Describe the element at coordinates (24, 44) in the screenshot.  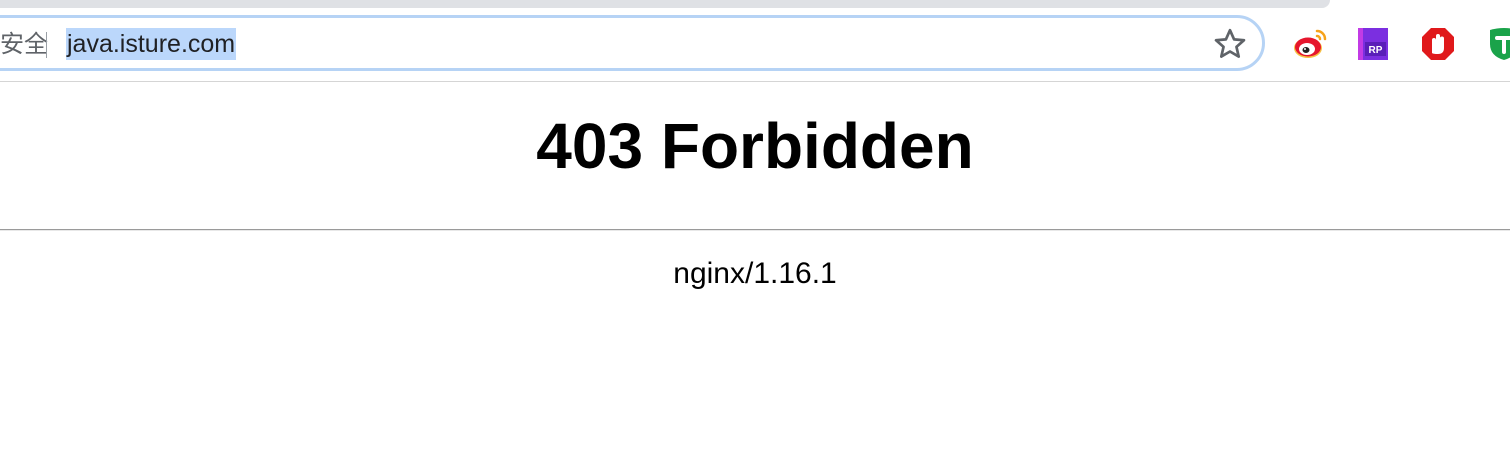
I see `security-indicator: 安全` at that location.